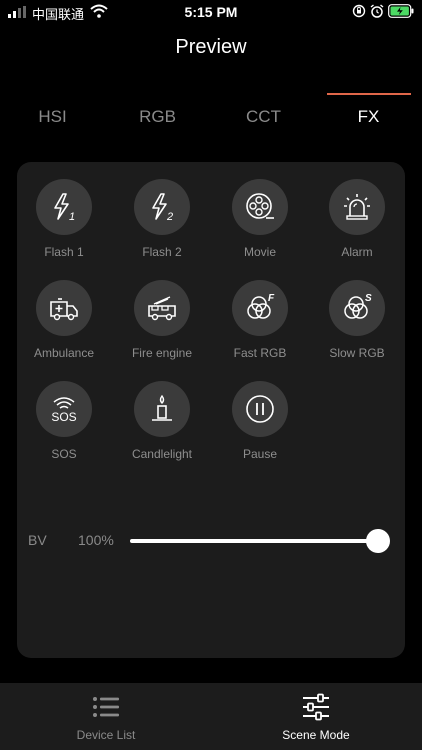 The width and height of the screenshot is (422, 750). I want to click on effect-movie: Movie, so click(260, 219).